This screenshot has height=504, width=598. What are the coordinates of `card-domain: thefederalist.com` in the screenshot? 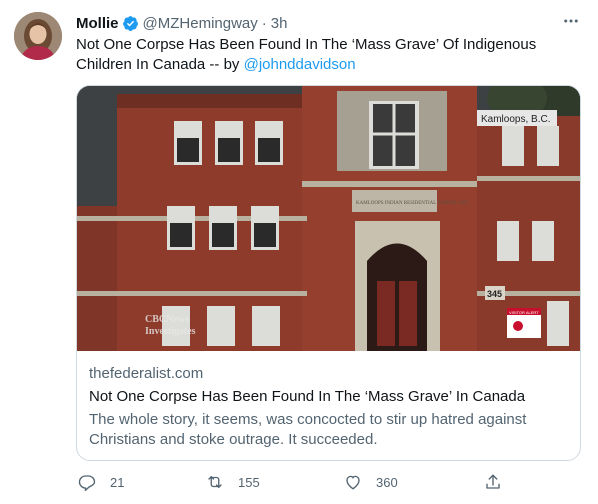 It's located at (146, 373).